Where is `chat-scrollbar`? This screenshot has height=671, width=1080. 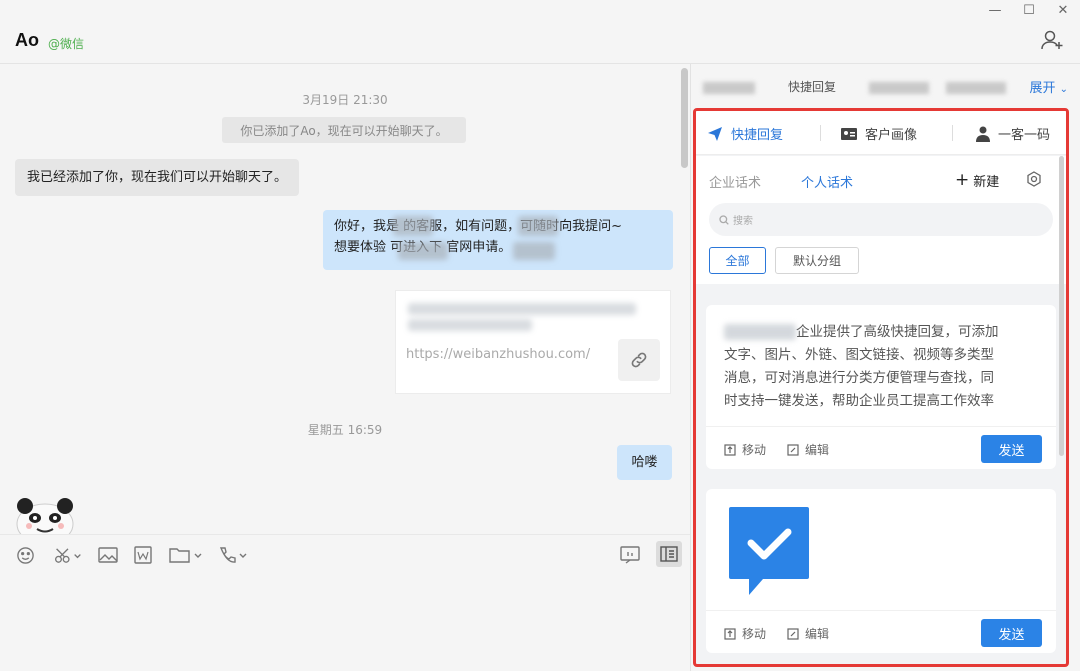 chat-scrollbar is located at coordinates (684, 118).